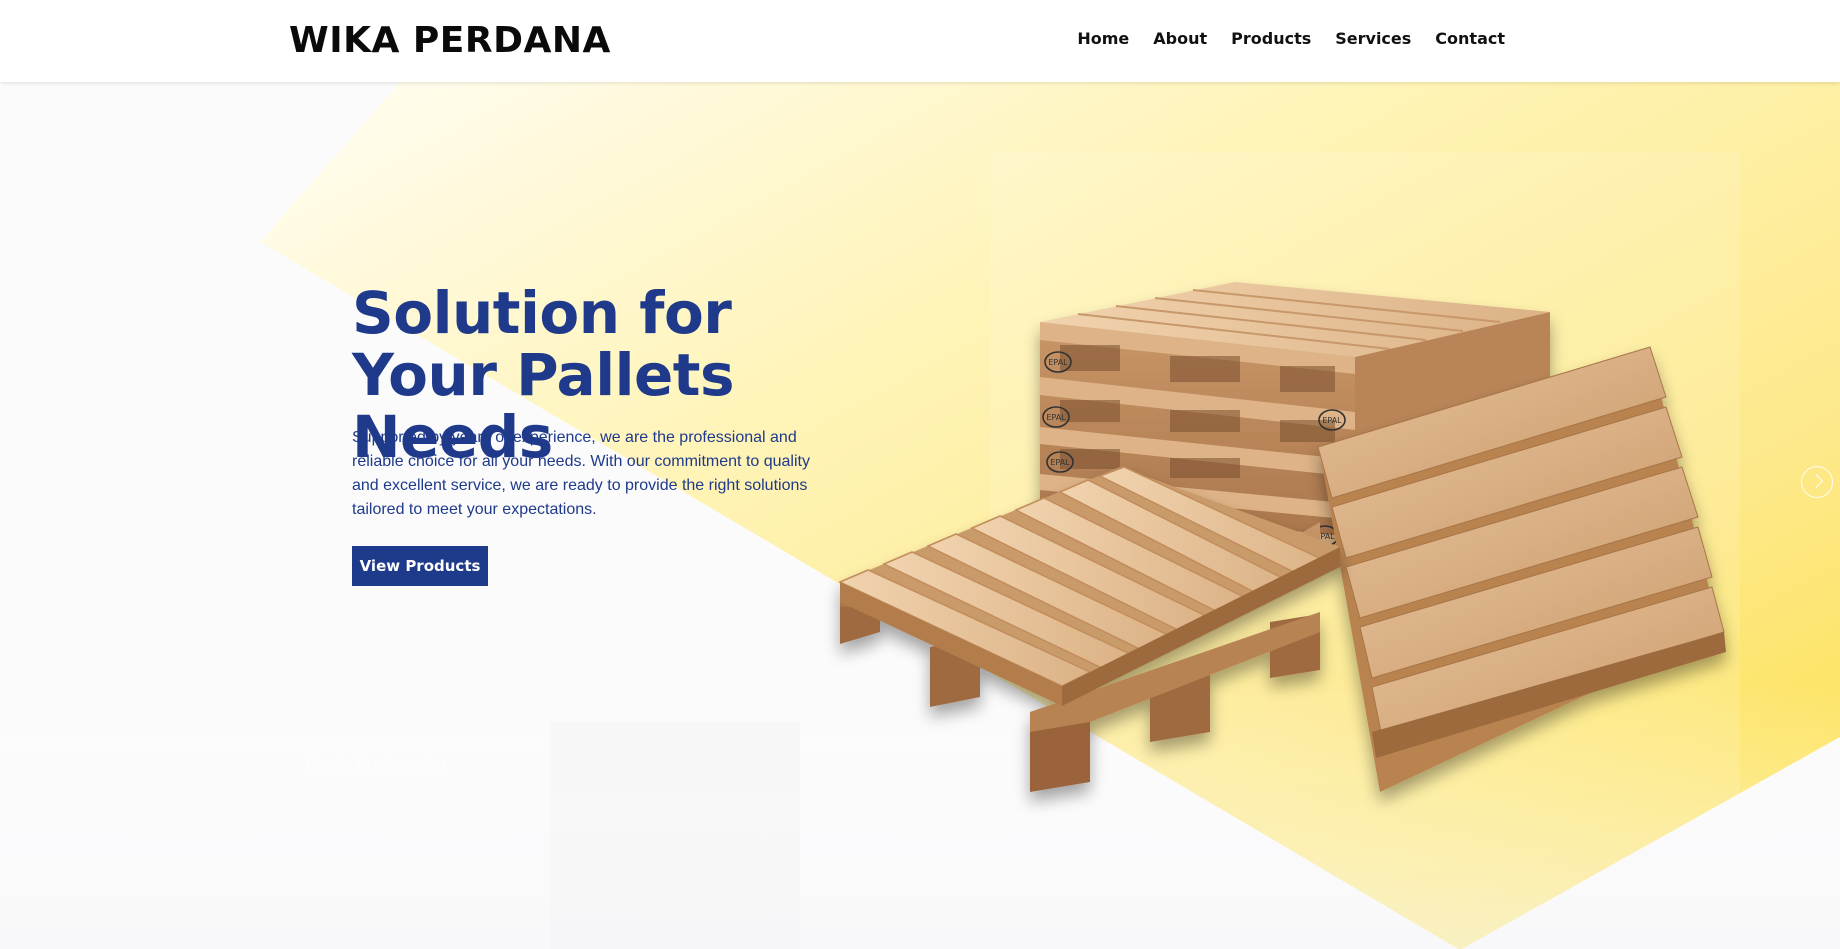 The height and width of the screenshot is (949, 1840). Describe the element at coordinates (1180, 39) in the screenshot. I see `nav-about: About` at that location.